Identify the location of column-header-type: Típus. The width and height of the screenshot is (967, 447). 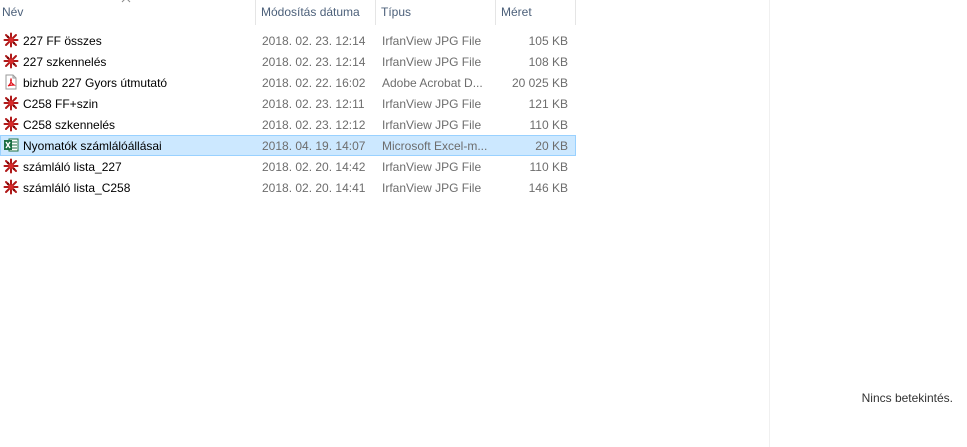
(437, 12).